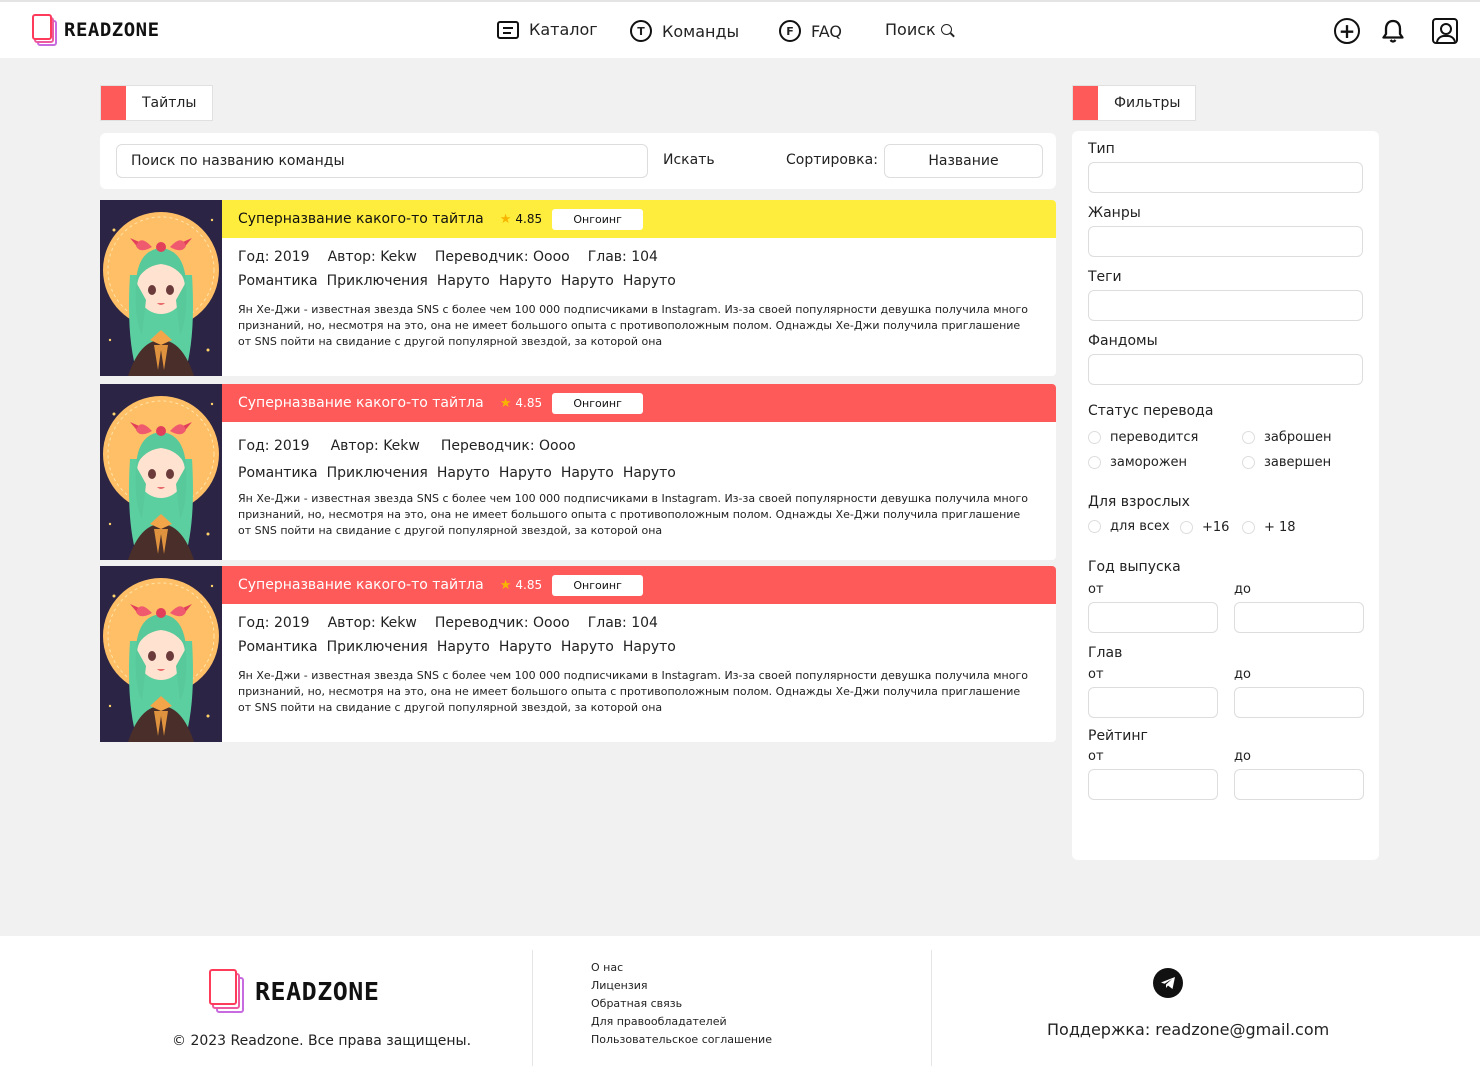 The height and width of the screenshot is (1080, 1480). What do you see at coordinates (1096, 674) in the screenshot?
I see `chapters-from-label: от` at bounding box center [1096, 674].